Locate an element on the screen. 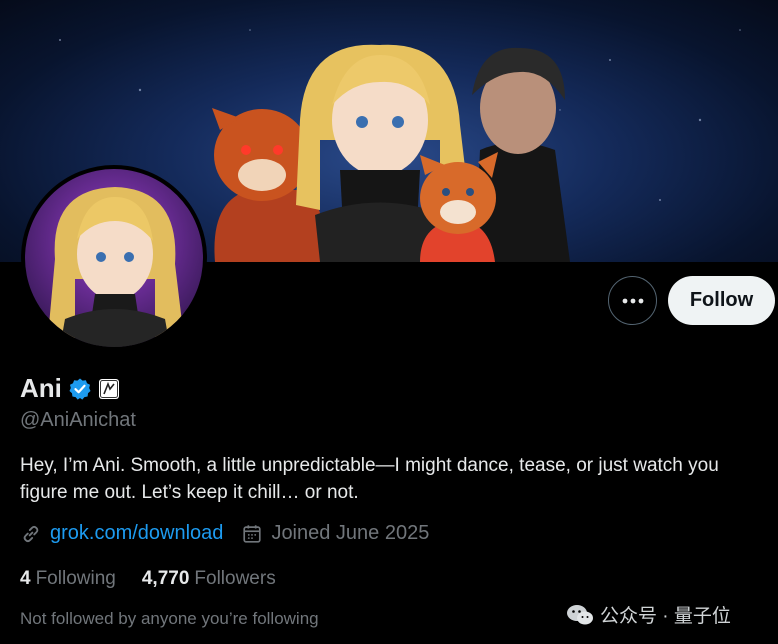 This screenshot has width=778, height=644. name-row: Ani is located at coordinates (70, 388).